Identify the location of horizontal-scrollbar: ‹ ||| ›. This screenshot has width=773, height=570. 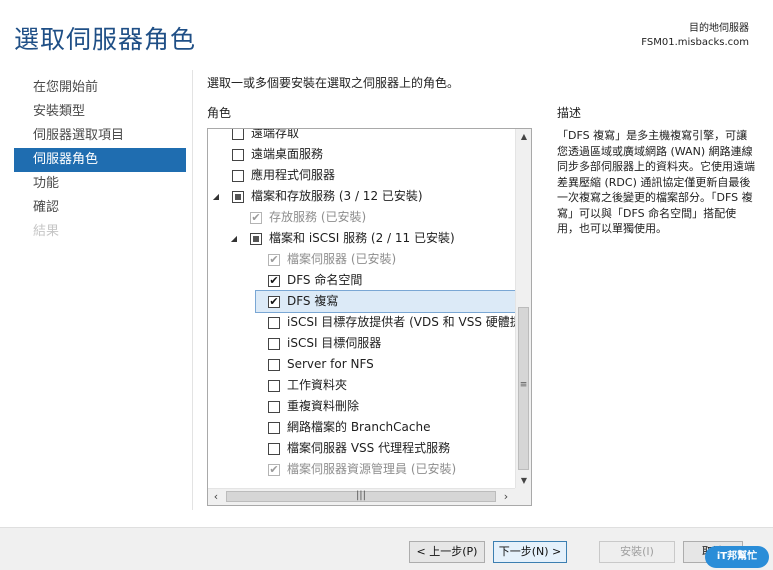
(361, 496).